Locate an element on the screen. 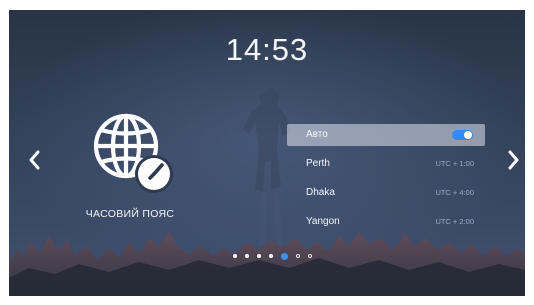 This screenshot has width=534, height=305. globe-clock-icon is located at coordinates (133, 153).